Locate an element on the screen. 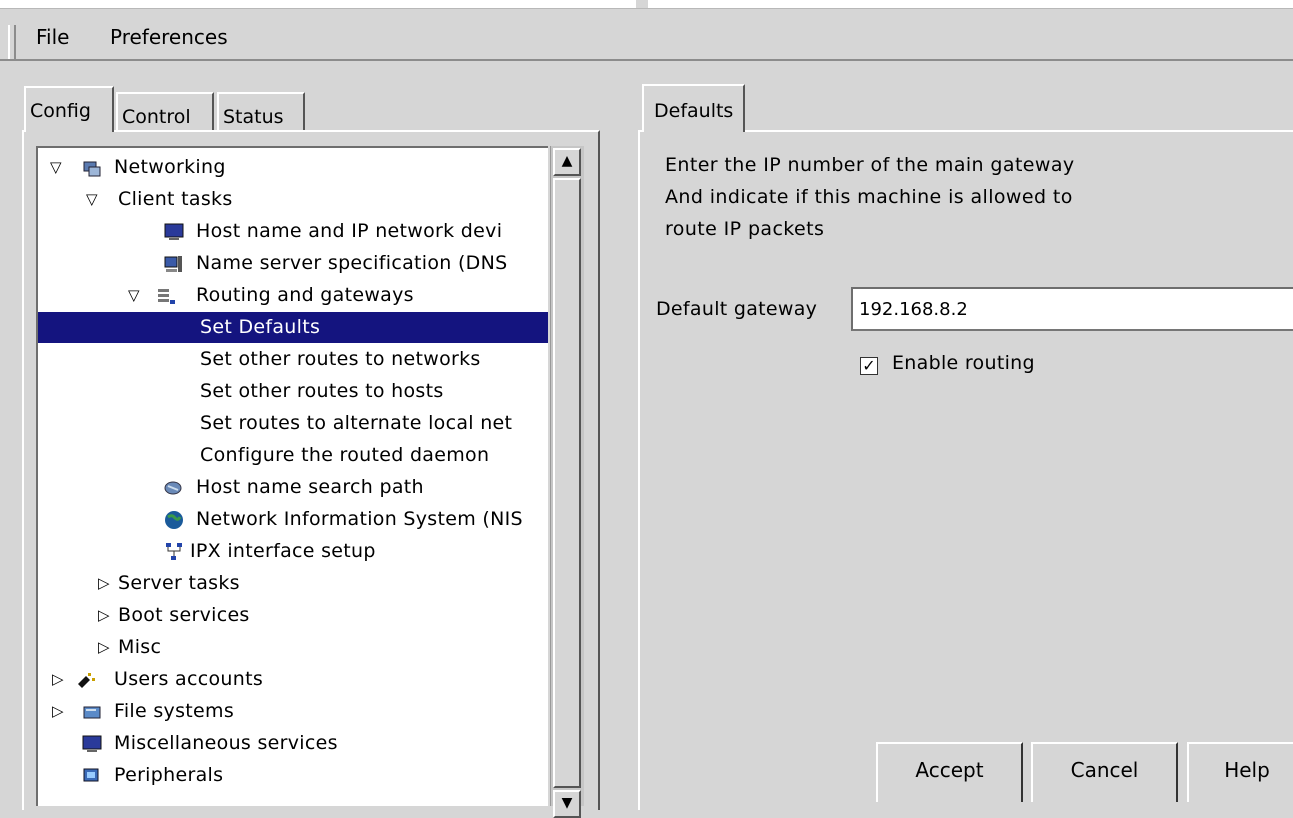  globe-icon is located at coordinates (174, 520).